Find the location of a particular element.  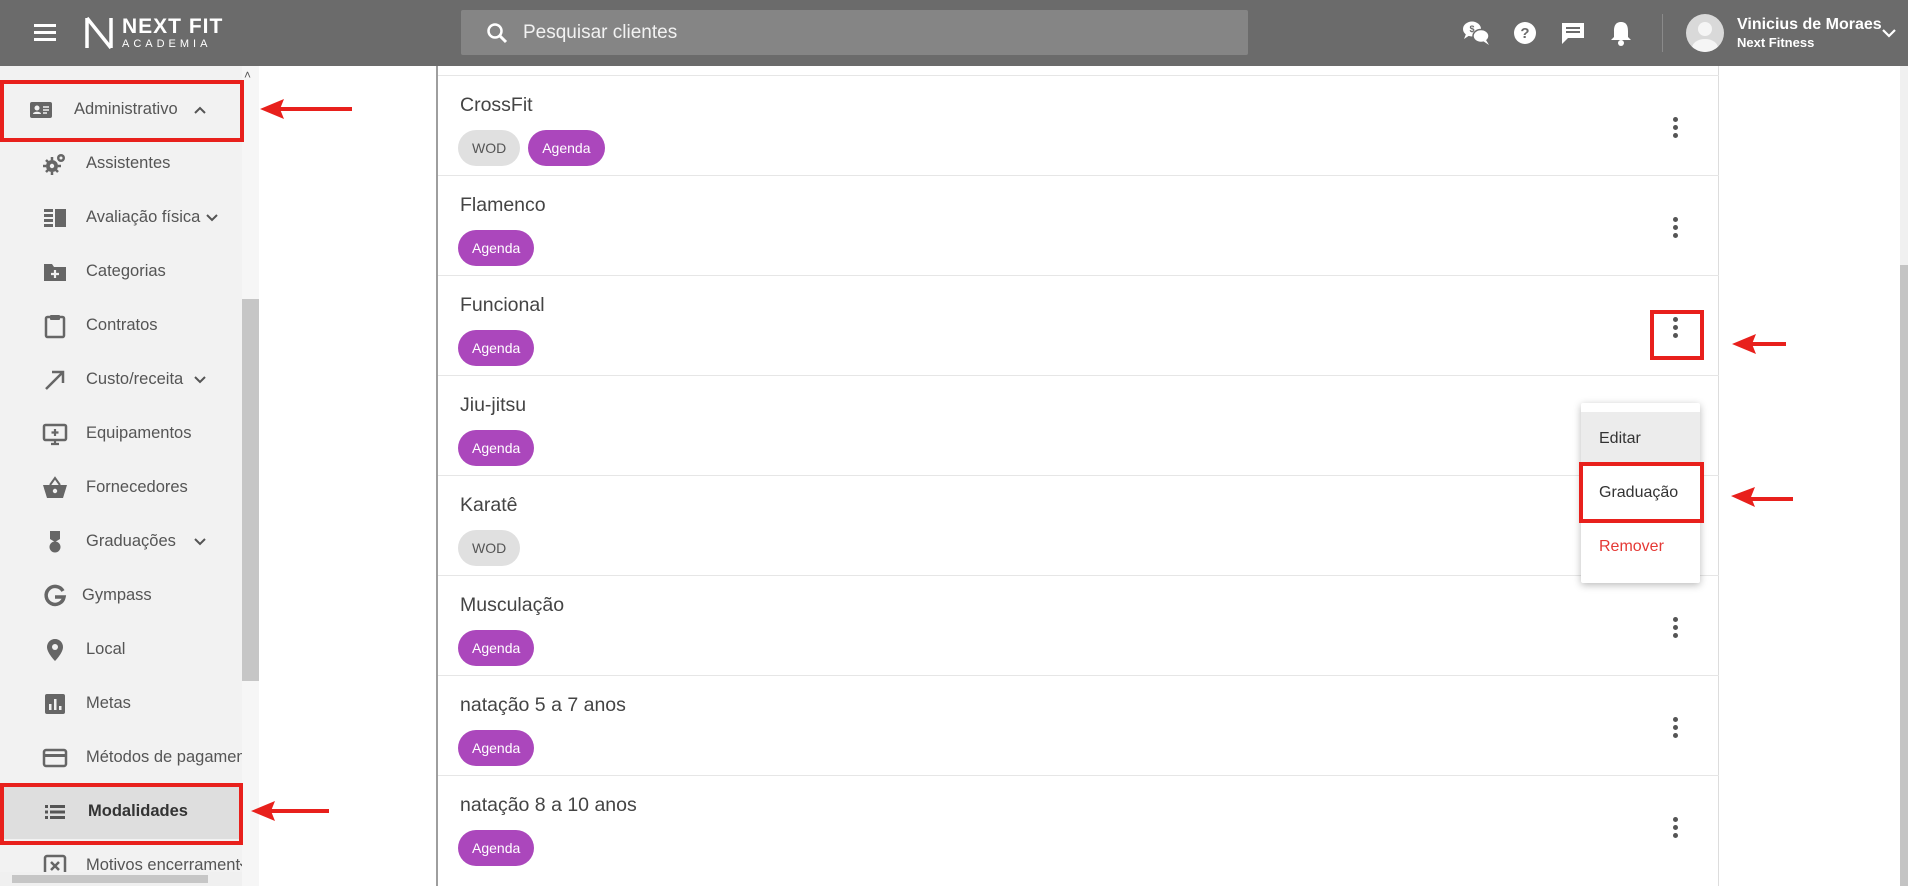

list-item: Funcional Agenda is located at coordinates (1078, 325).